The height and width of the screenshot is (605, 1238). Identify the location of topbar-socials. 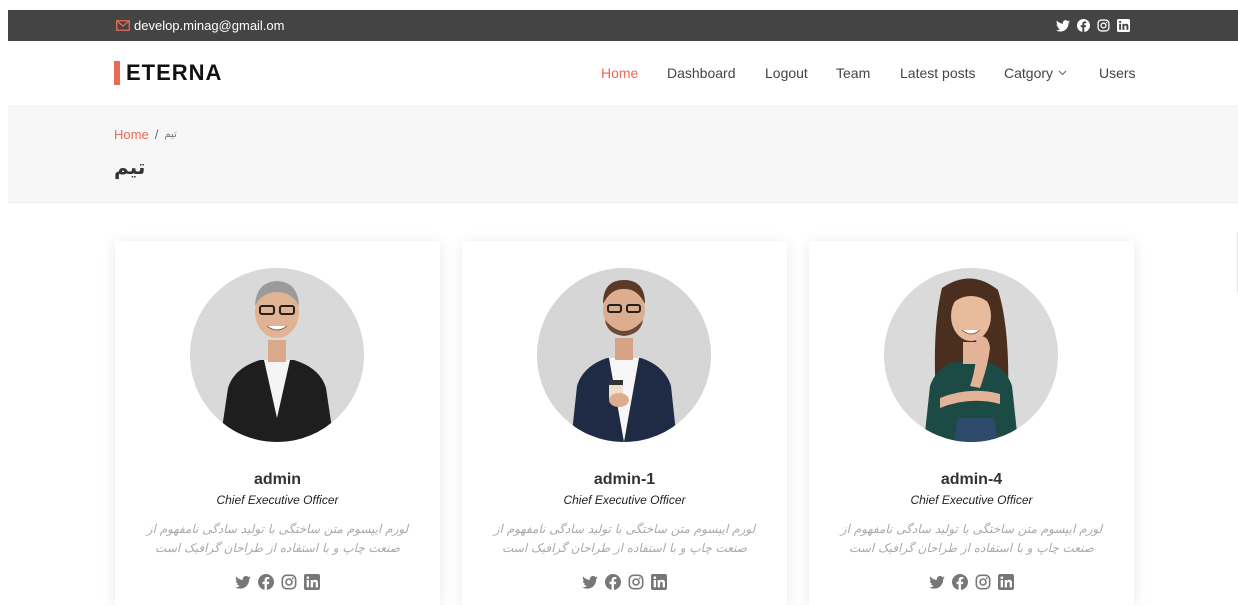
(1093, 25).